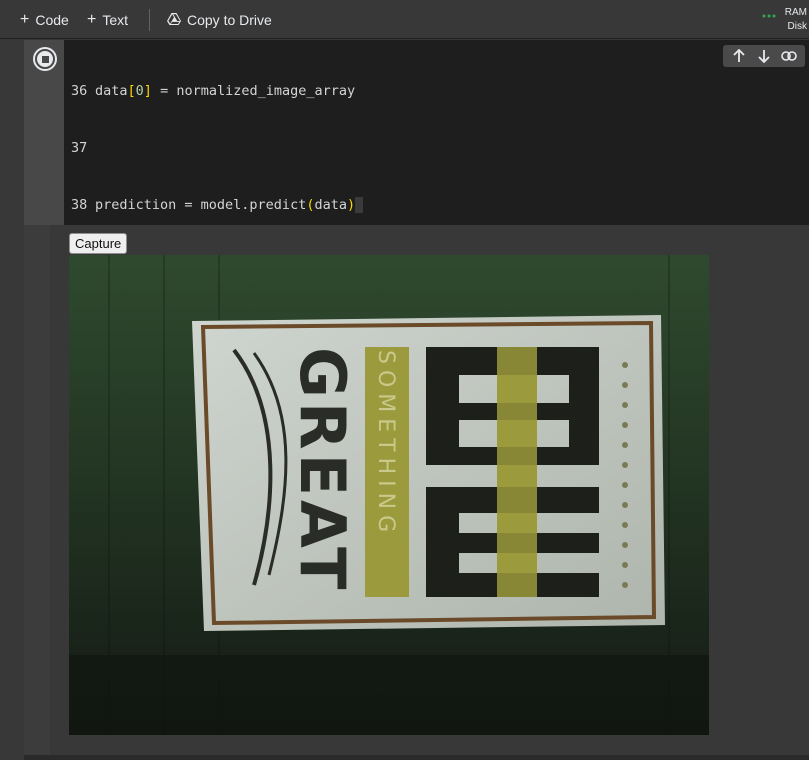 The height and width of the screenshot is (760, 809). I want to click on code-line: 38 prediction = model.predict(data), so click(262, 205).